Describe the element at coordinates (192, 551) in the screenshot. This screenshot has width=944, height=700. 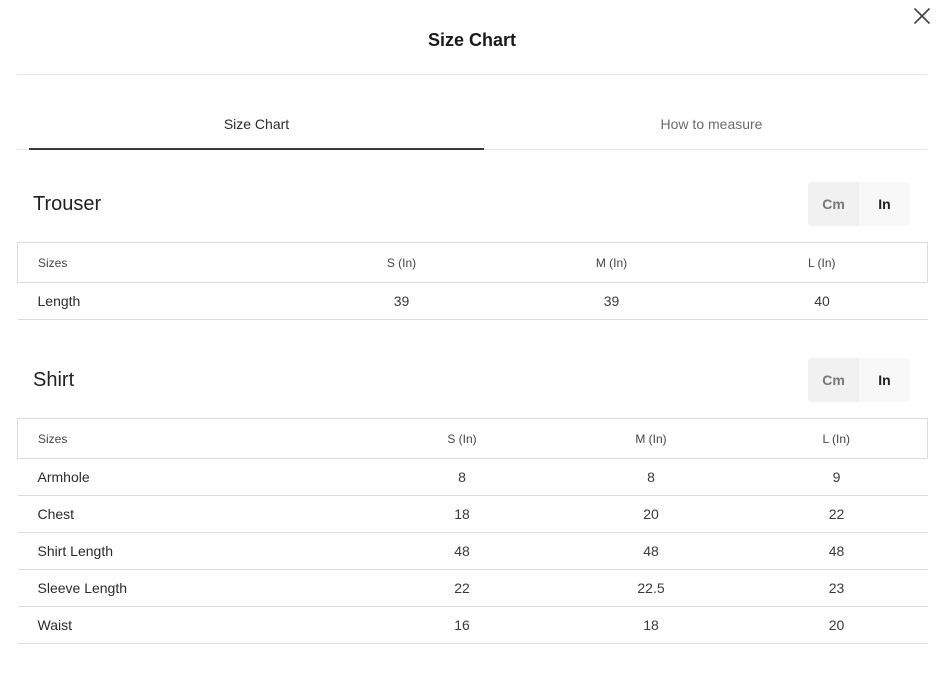
I see `row-label: Shirt Length` at that location.